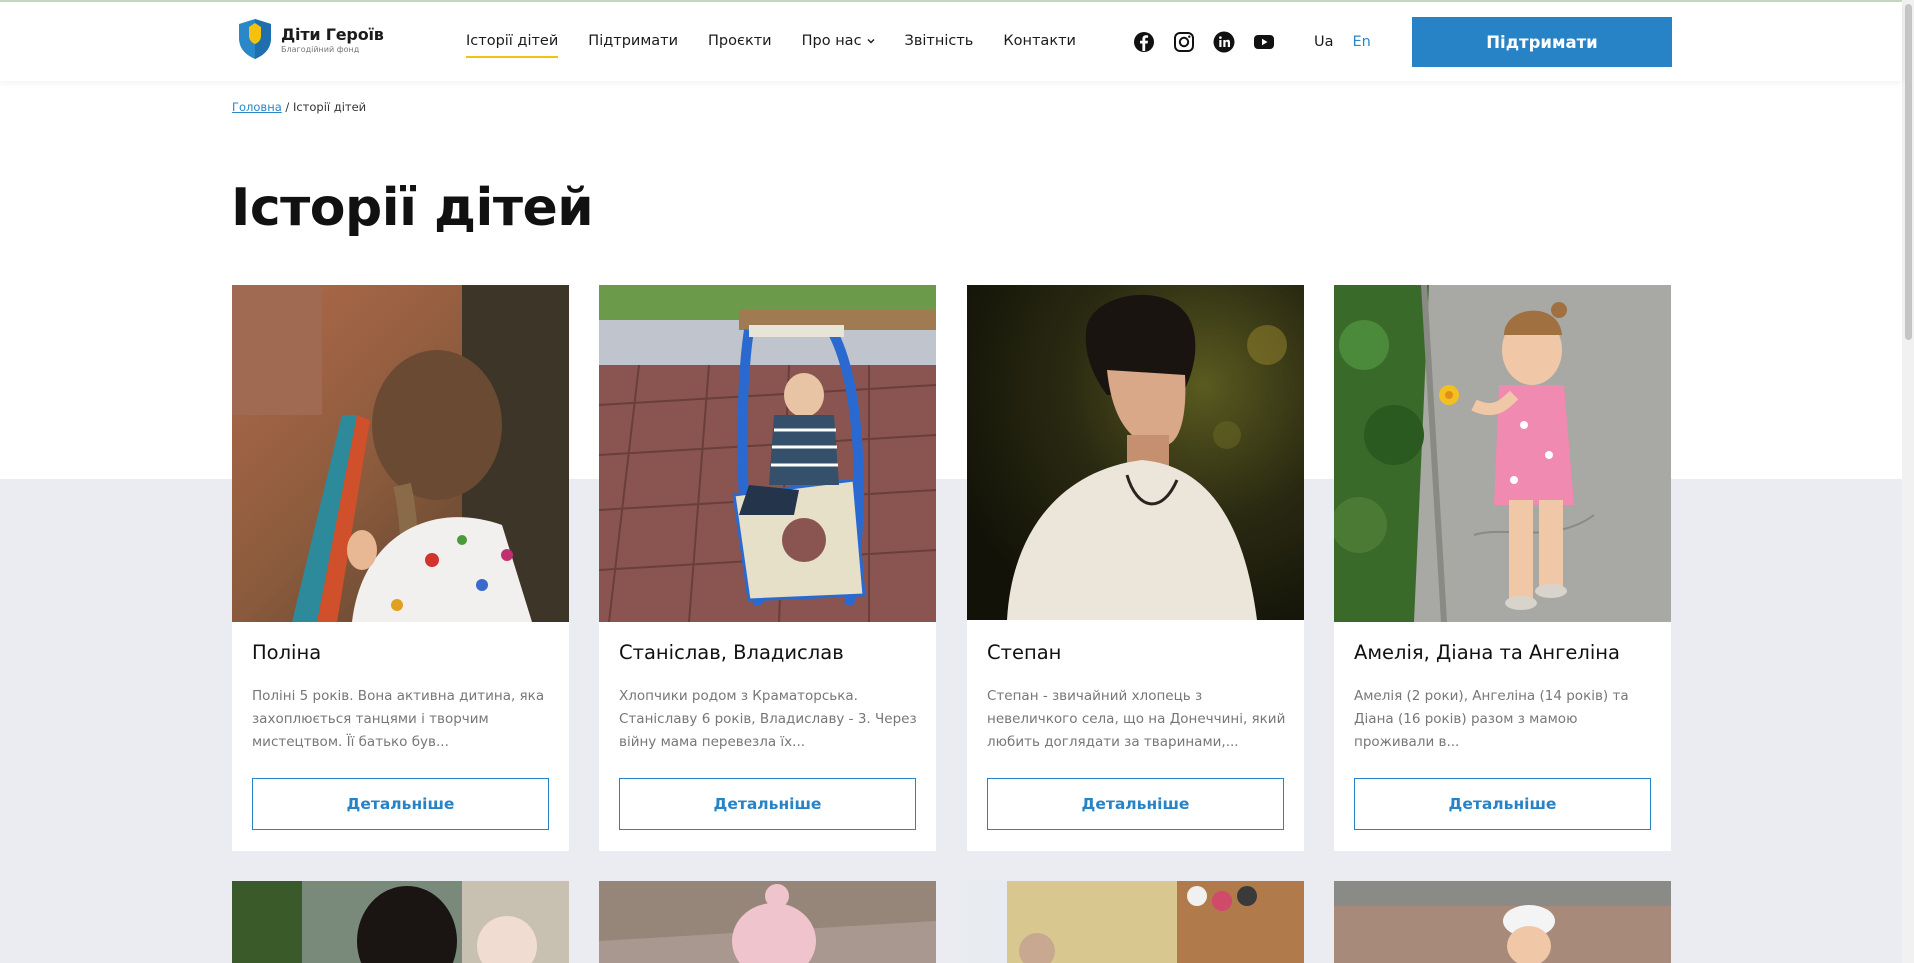 Image resolution: width=1914 pixels, height=963 pixels. Describe the element at coordinates (512, 45) in the screenshot. I see `nav-item-stories: Історії дітей` at that location.